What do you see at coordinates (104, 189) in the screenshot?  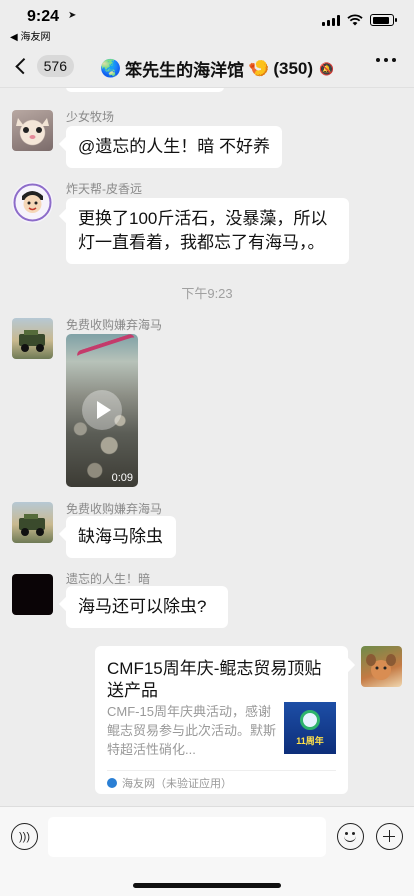 I see `sender-name: 炸天帮-皮香远` at bounding box center [104, 189].